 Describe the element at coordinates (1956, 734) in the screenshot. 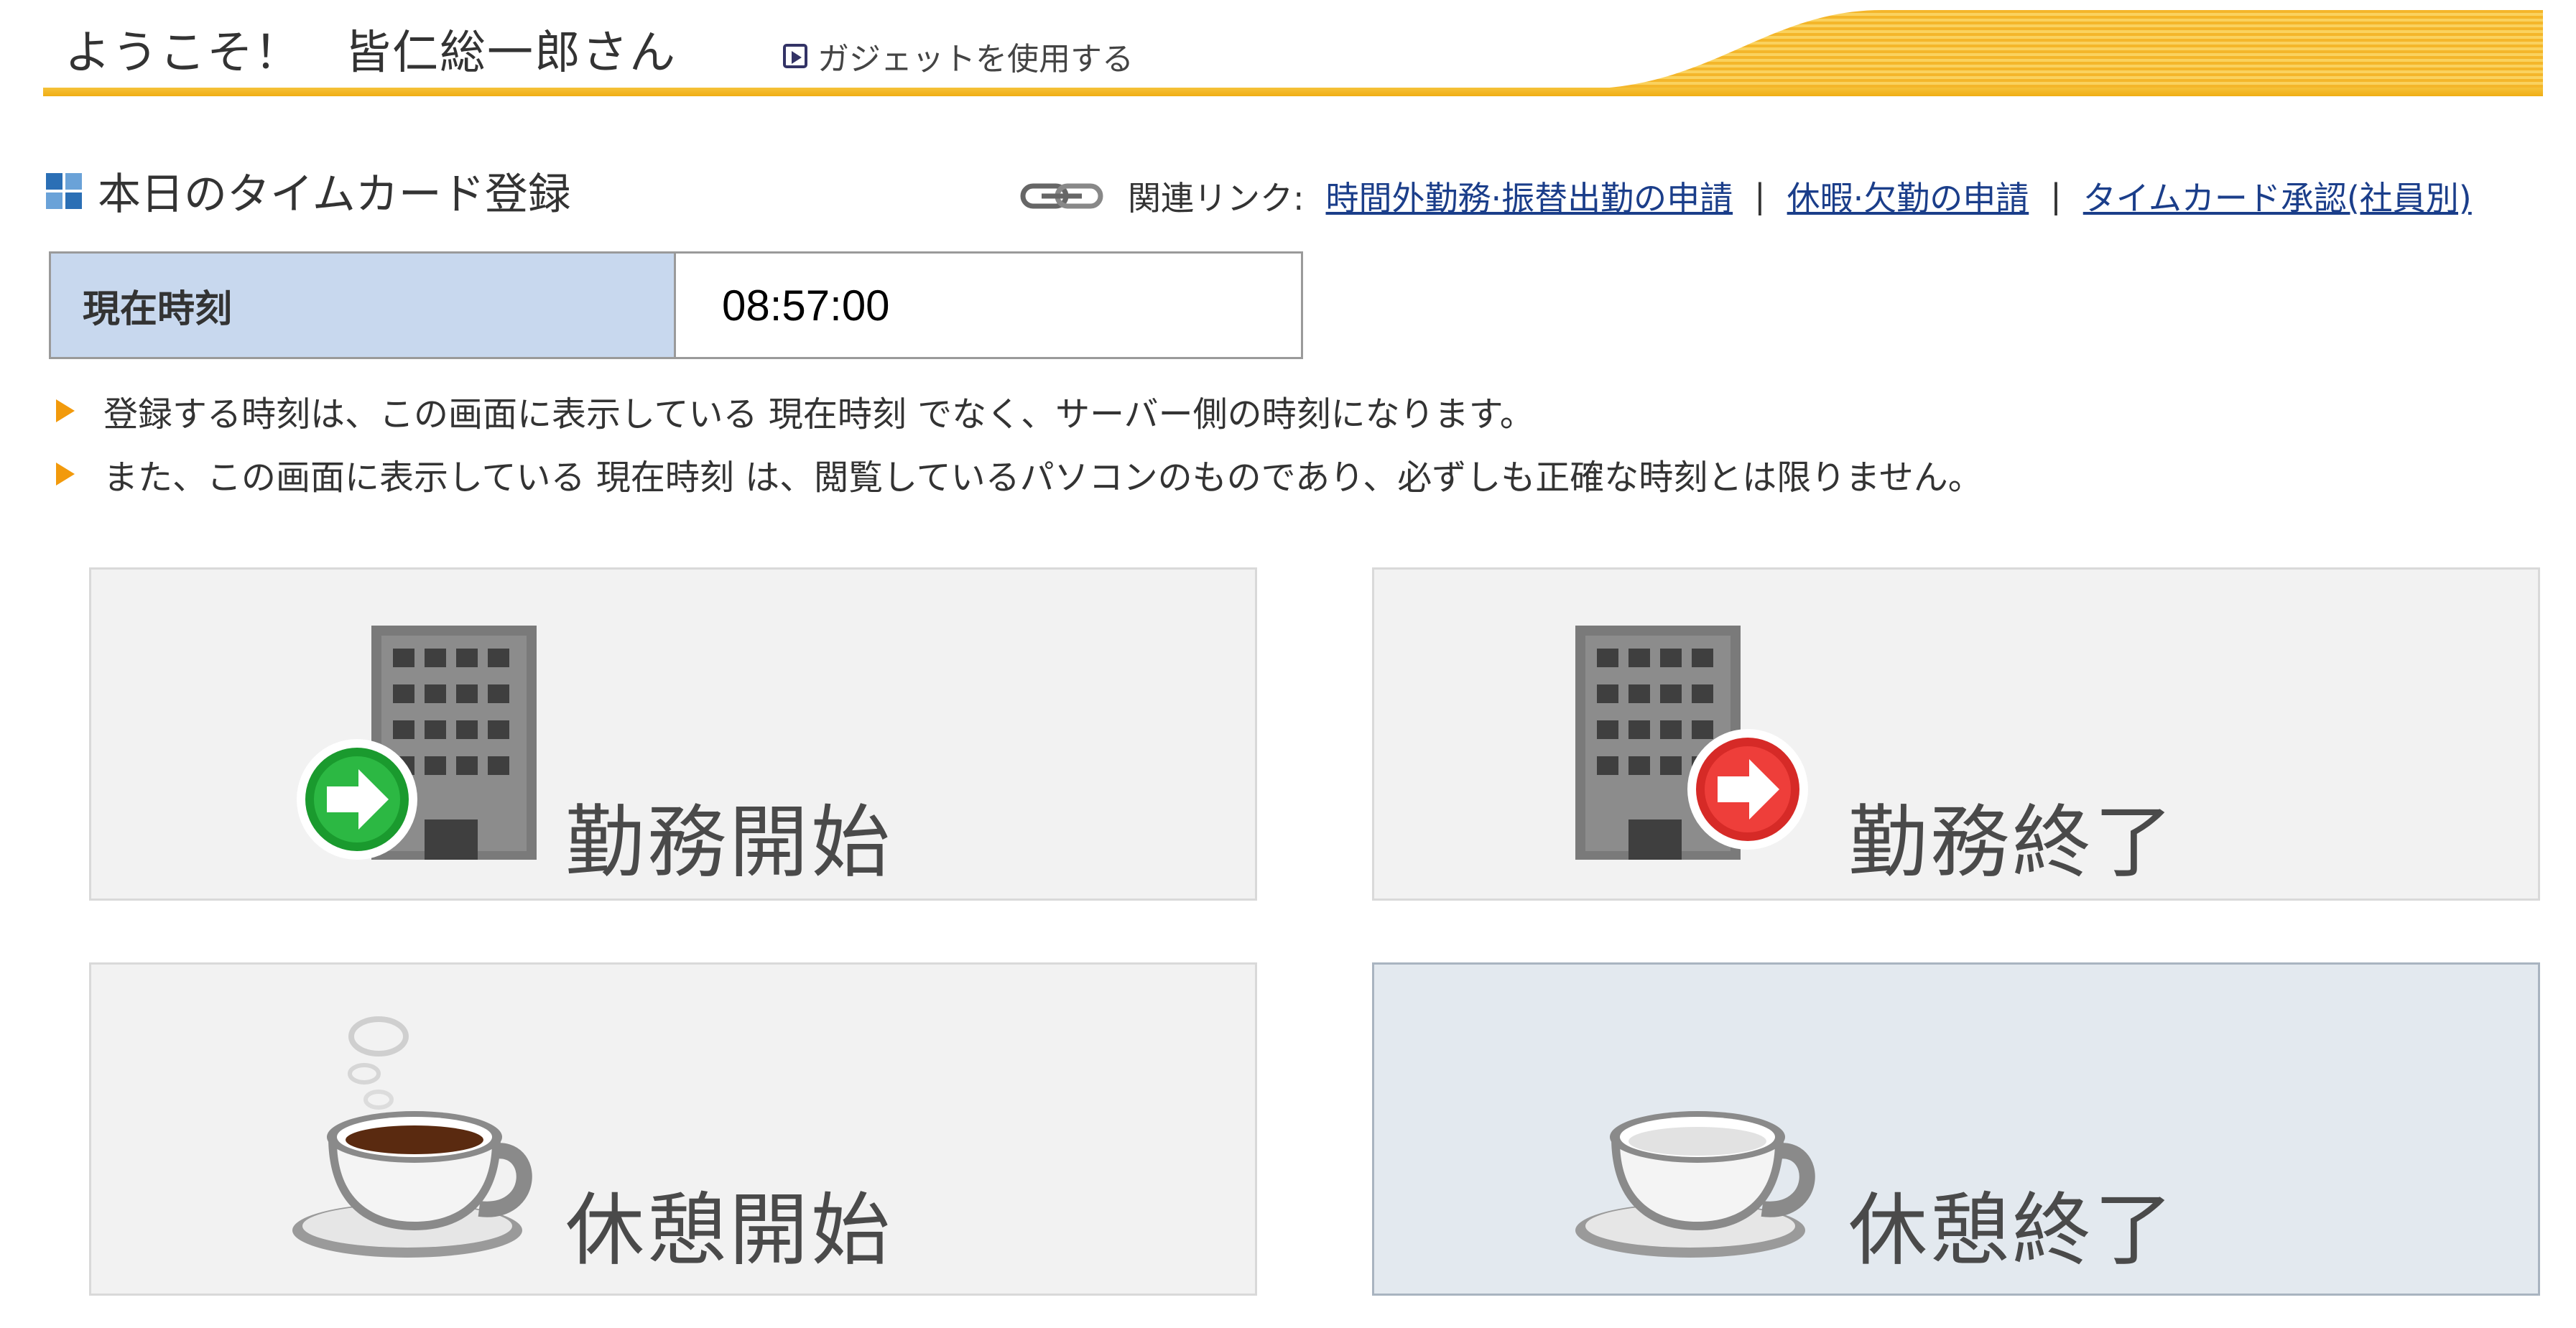

I see `work-end-button: 勤務終了` at that location.